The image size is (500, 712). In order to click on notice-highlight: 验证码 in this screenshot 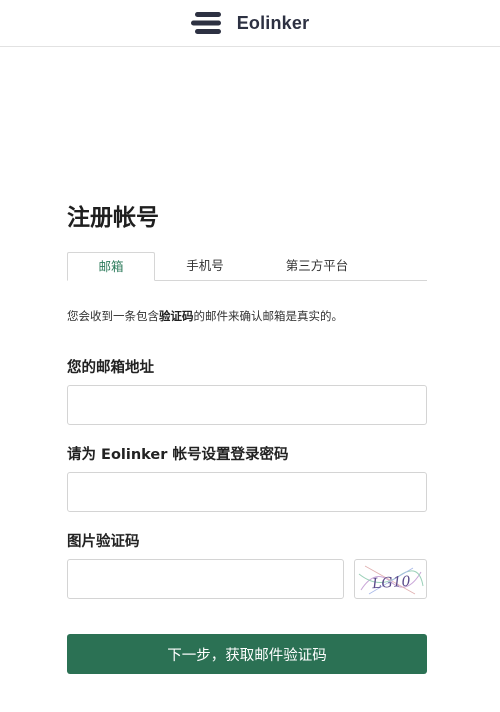, I will do `click(176, 316)`.